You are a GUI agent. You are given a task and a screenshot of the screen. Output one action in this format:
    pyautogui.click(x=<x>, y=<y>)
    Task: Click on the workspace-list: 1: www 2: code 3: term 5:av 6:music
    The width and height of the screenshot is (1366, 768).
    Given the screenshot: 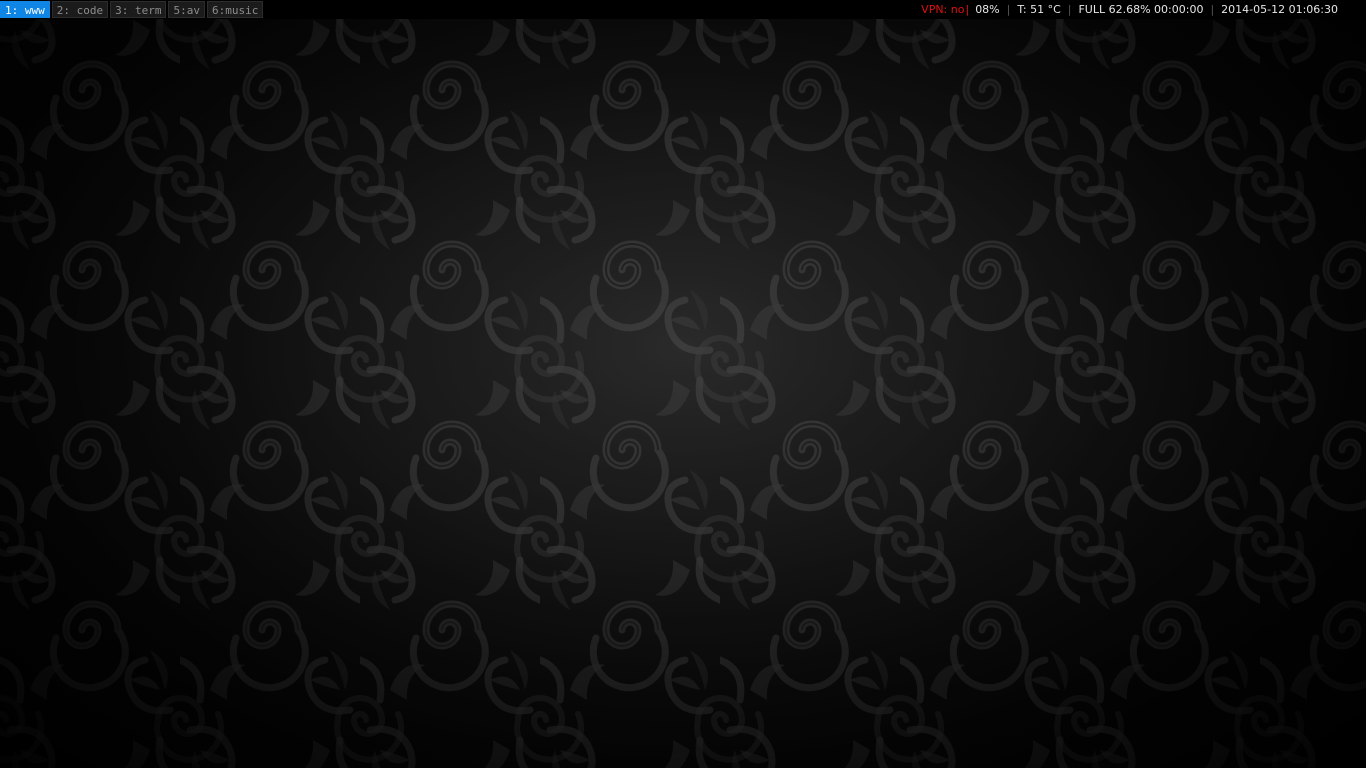 What is the action you would take?
    pyautogui.click(x=132, y=9)
    